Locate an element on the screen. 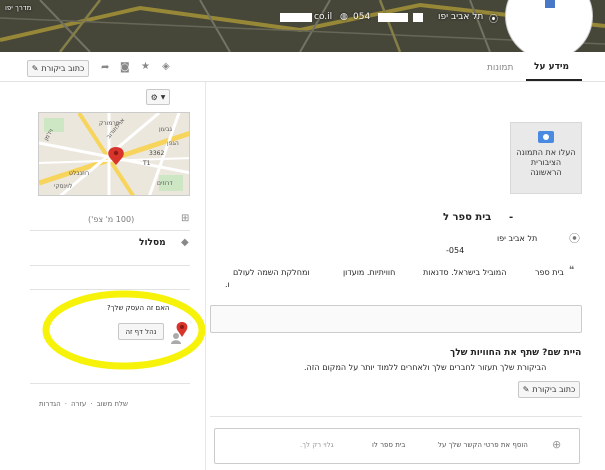 The image size is (605, 470). gear-icon: ⚙ is located at coordinates (154, 97).